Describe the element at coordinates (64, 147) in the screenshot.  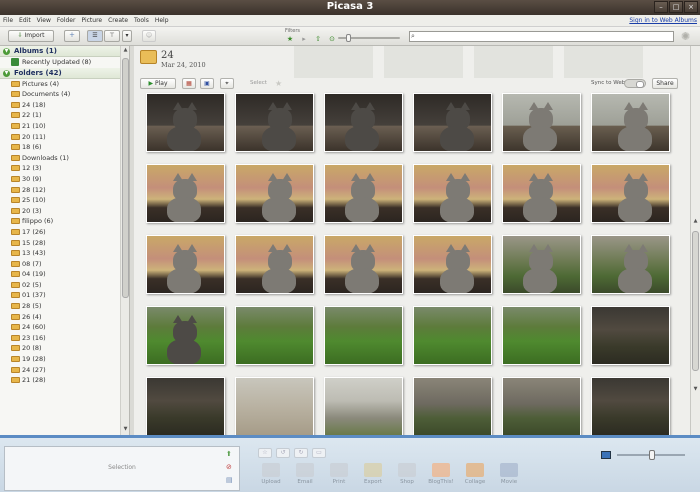
I see `folder-item: 18 (6)` at that location.